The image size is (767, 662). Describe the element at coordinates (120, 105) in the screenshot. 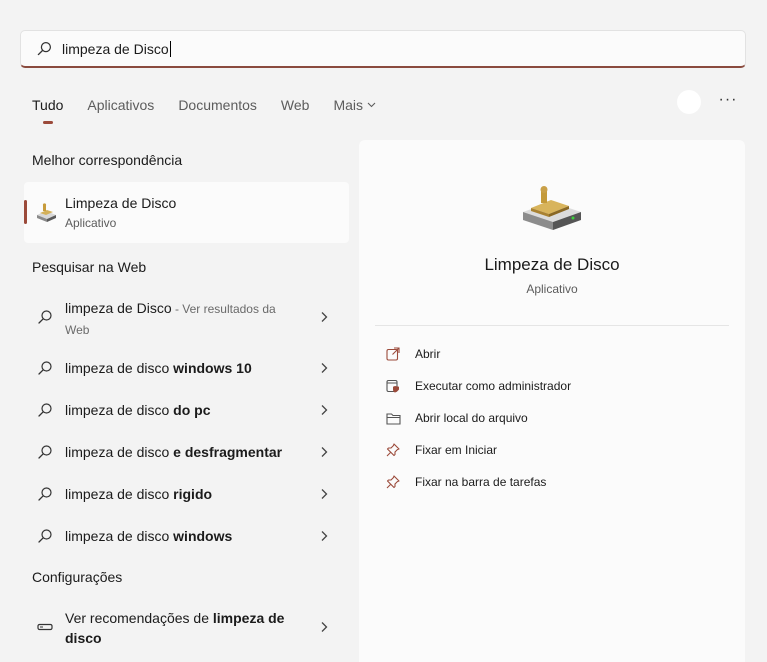

I see `tab-aplicativos: Aplicativos` at that location.